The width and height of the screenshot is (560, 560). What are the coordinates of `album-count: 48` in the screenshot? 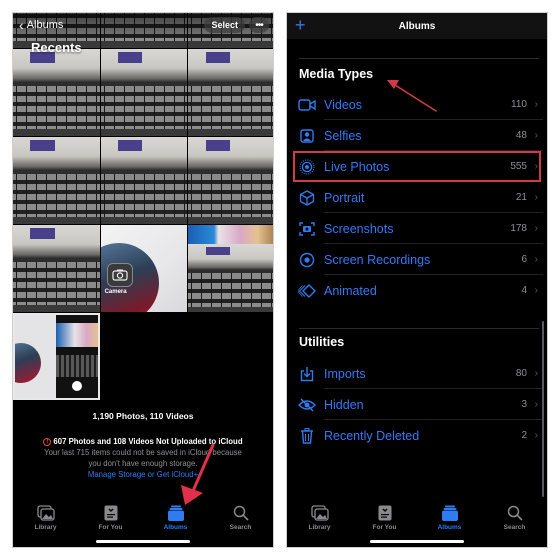 It's located at (521, 135).